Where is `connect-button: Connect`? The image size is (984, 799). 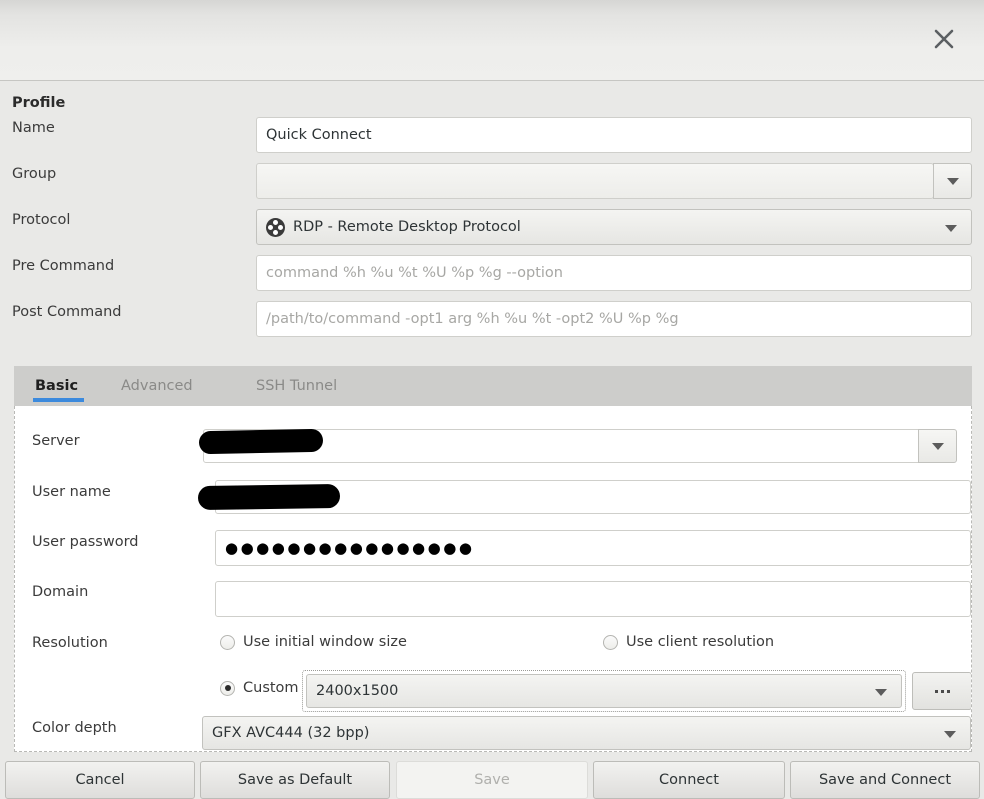 connect-button: Connect is located at coordinates (689, 780).